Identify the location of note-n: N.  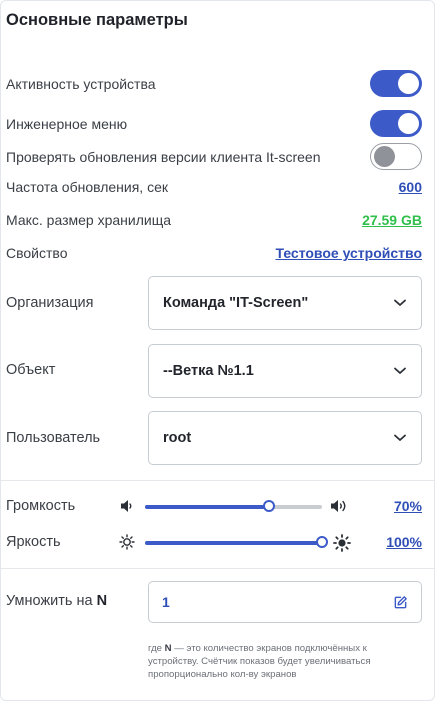
(168, 648).